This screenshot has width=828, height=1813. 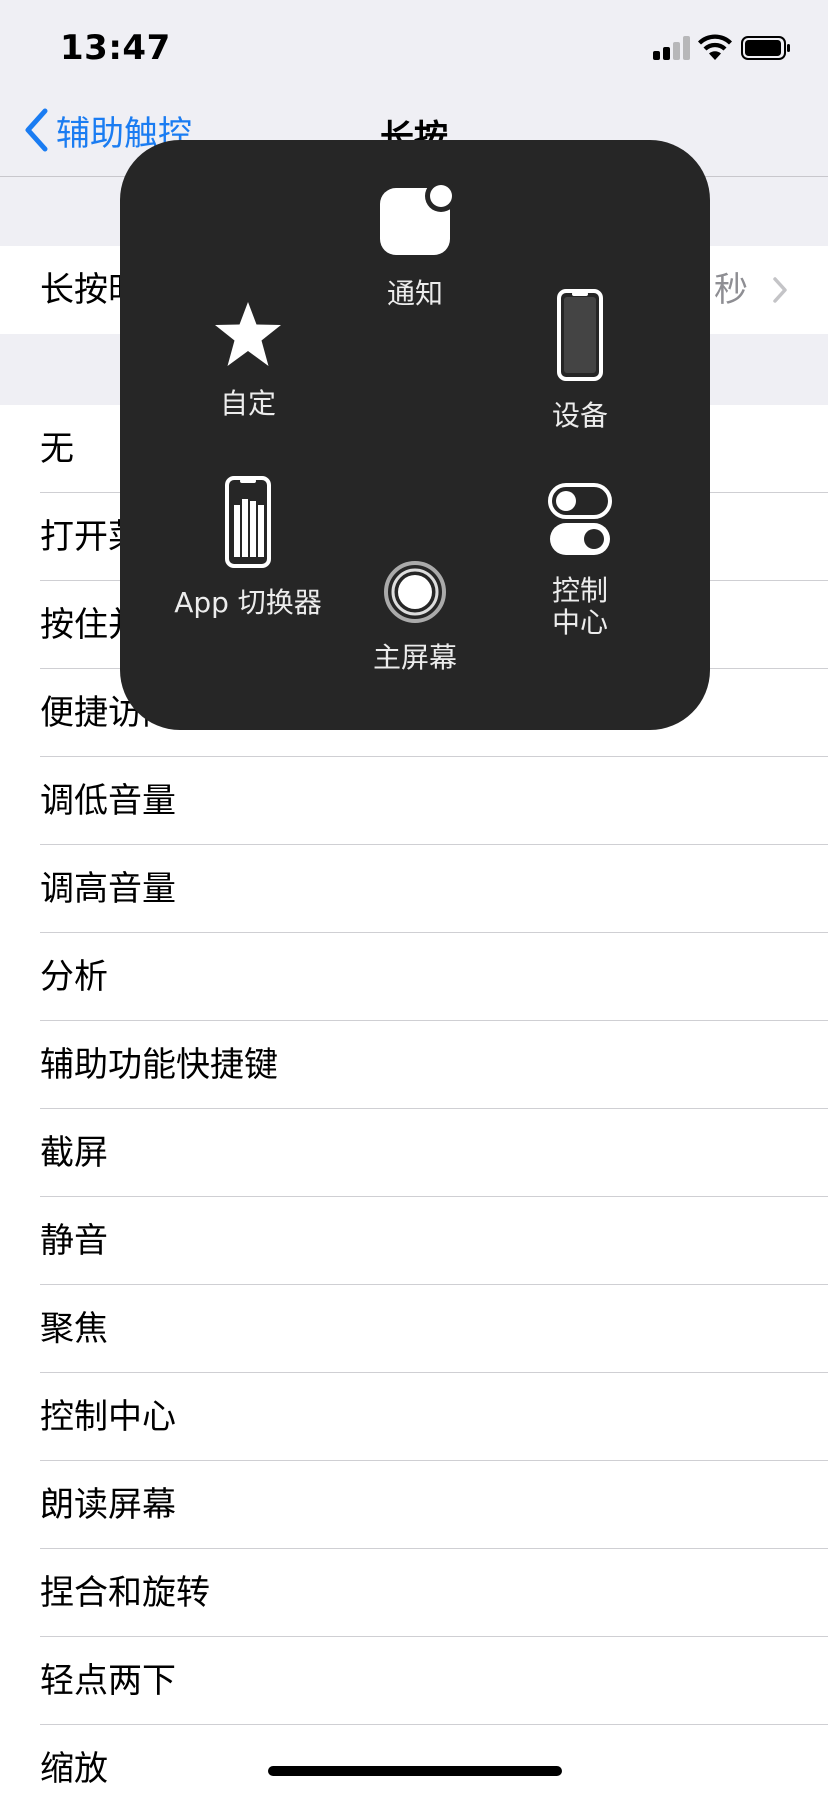 I want to click on option-row: 控制中心, so click(x=414, y=1417).